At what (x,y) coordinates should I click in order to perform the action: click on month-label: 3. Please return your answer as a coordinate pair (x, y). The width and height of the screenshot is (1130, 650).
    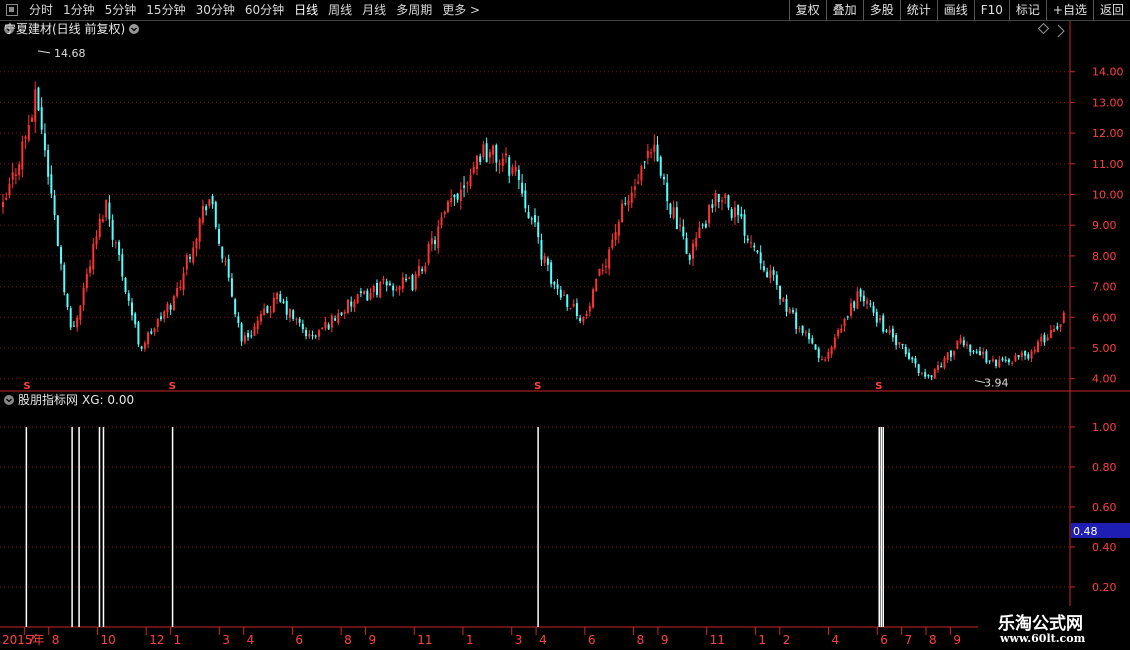
    Looking at the image, I should click on (226, 640).